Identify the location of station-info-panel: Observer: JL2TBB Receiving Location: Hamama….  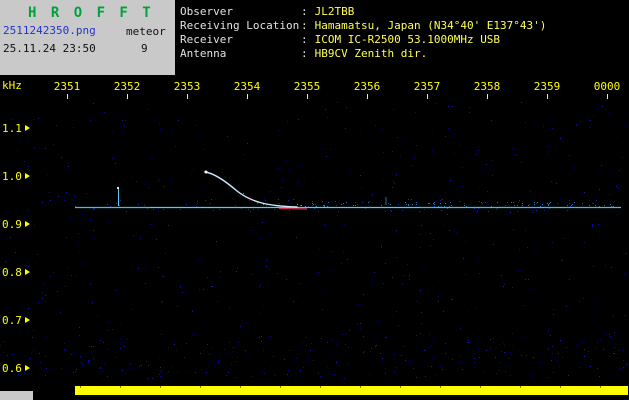
(402, 37).